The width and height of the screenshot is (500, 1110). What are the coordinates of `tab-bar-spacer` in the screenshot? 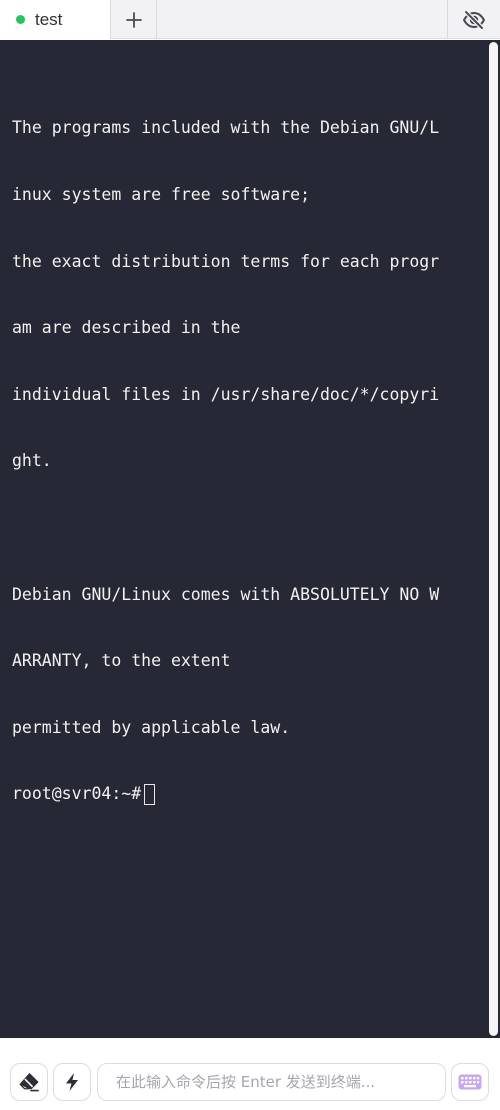 It's located at (302, 19).